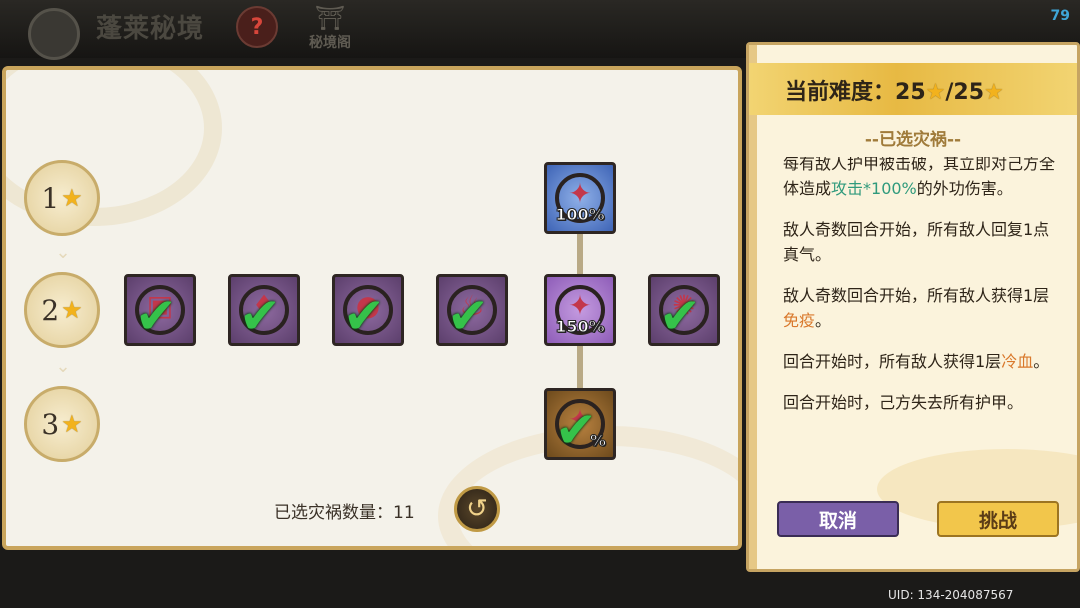 This screenshot has height=608, width=1080. Describe the element at coordinates (919, 177) in the screenshot. I see `disaster-description: 每有敌人护甲被击破，其立即对己方全体造成攻击*100%的外功伤害。` at that location.